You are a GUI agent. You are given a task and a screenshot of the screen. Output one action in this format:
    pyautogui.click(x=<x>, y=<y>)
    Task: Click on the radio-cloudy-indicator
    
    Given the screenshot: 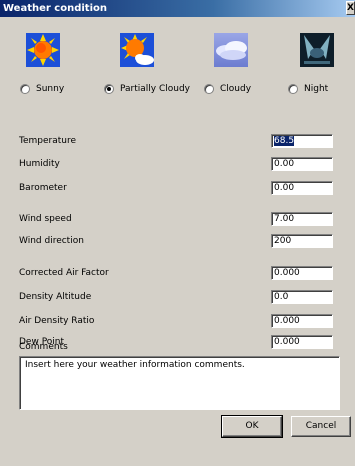 What is the action you would take?
    pyautogui.click(x=209, y=89)
    